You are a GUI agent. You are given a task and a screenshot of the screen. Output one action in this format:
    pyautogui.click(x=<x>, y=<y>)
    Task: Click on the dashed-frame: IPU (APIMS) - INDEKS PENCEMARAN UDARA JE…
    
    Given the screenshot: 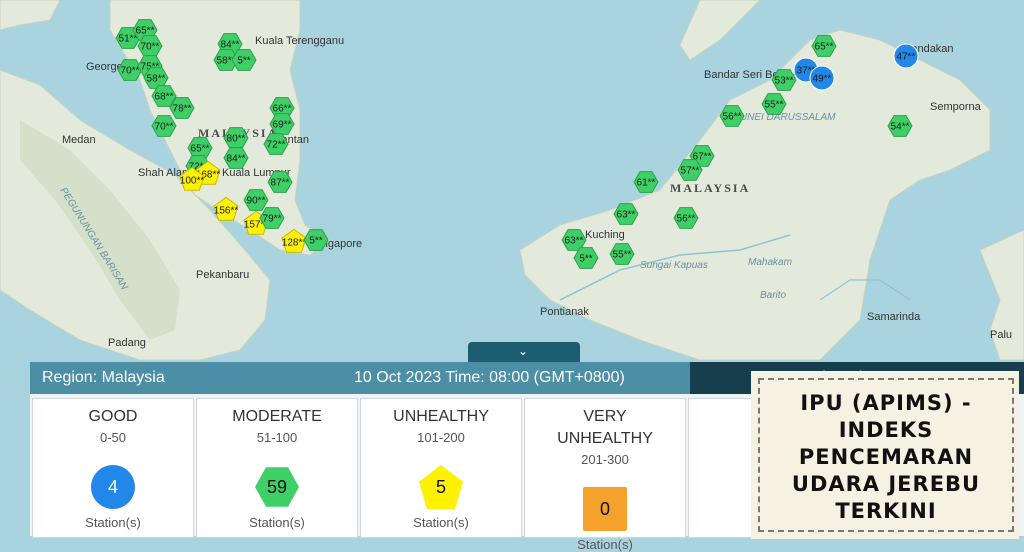 What is the action you would take?
    pyautogui.click(x=886, y=455)
    